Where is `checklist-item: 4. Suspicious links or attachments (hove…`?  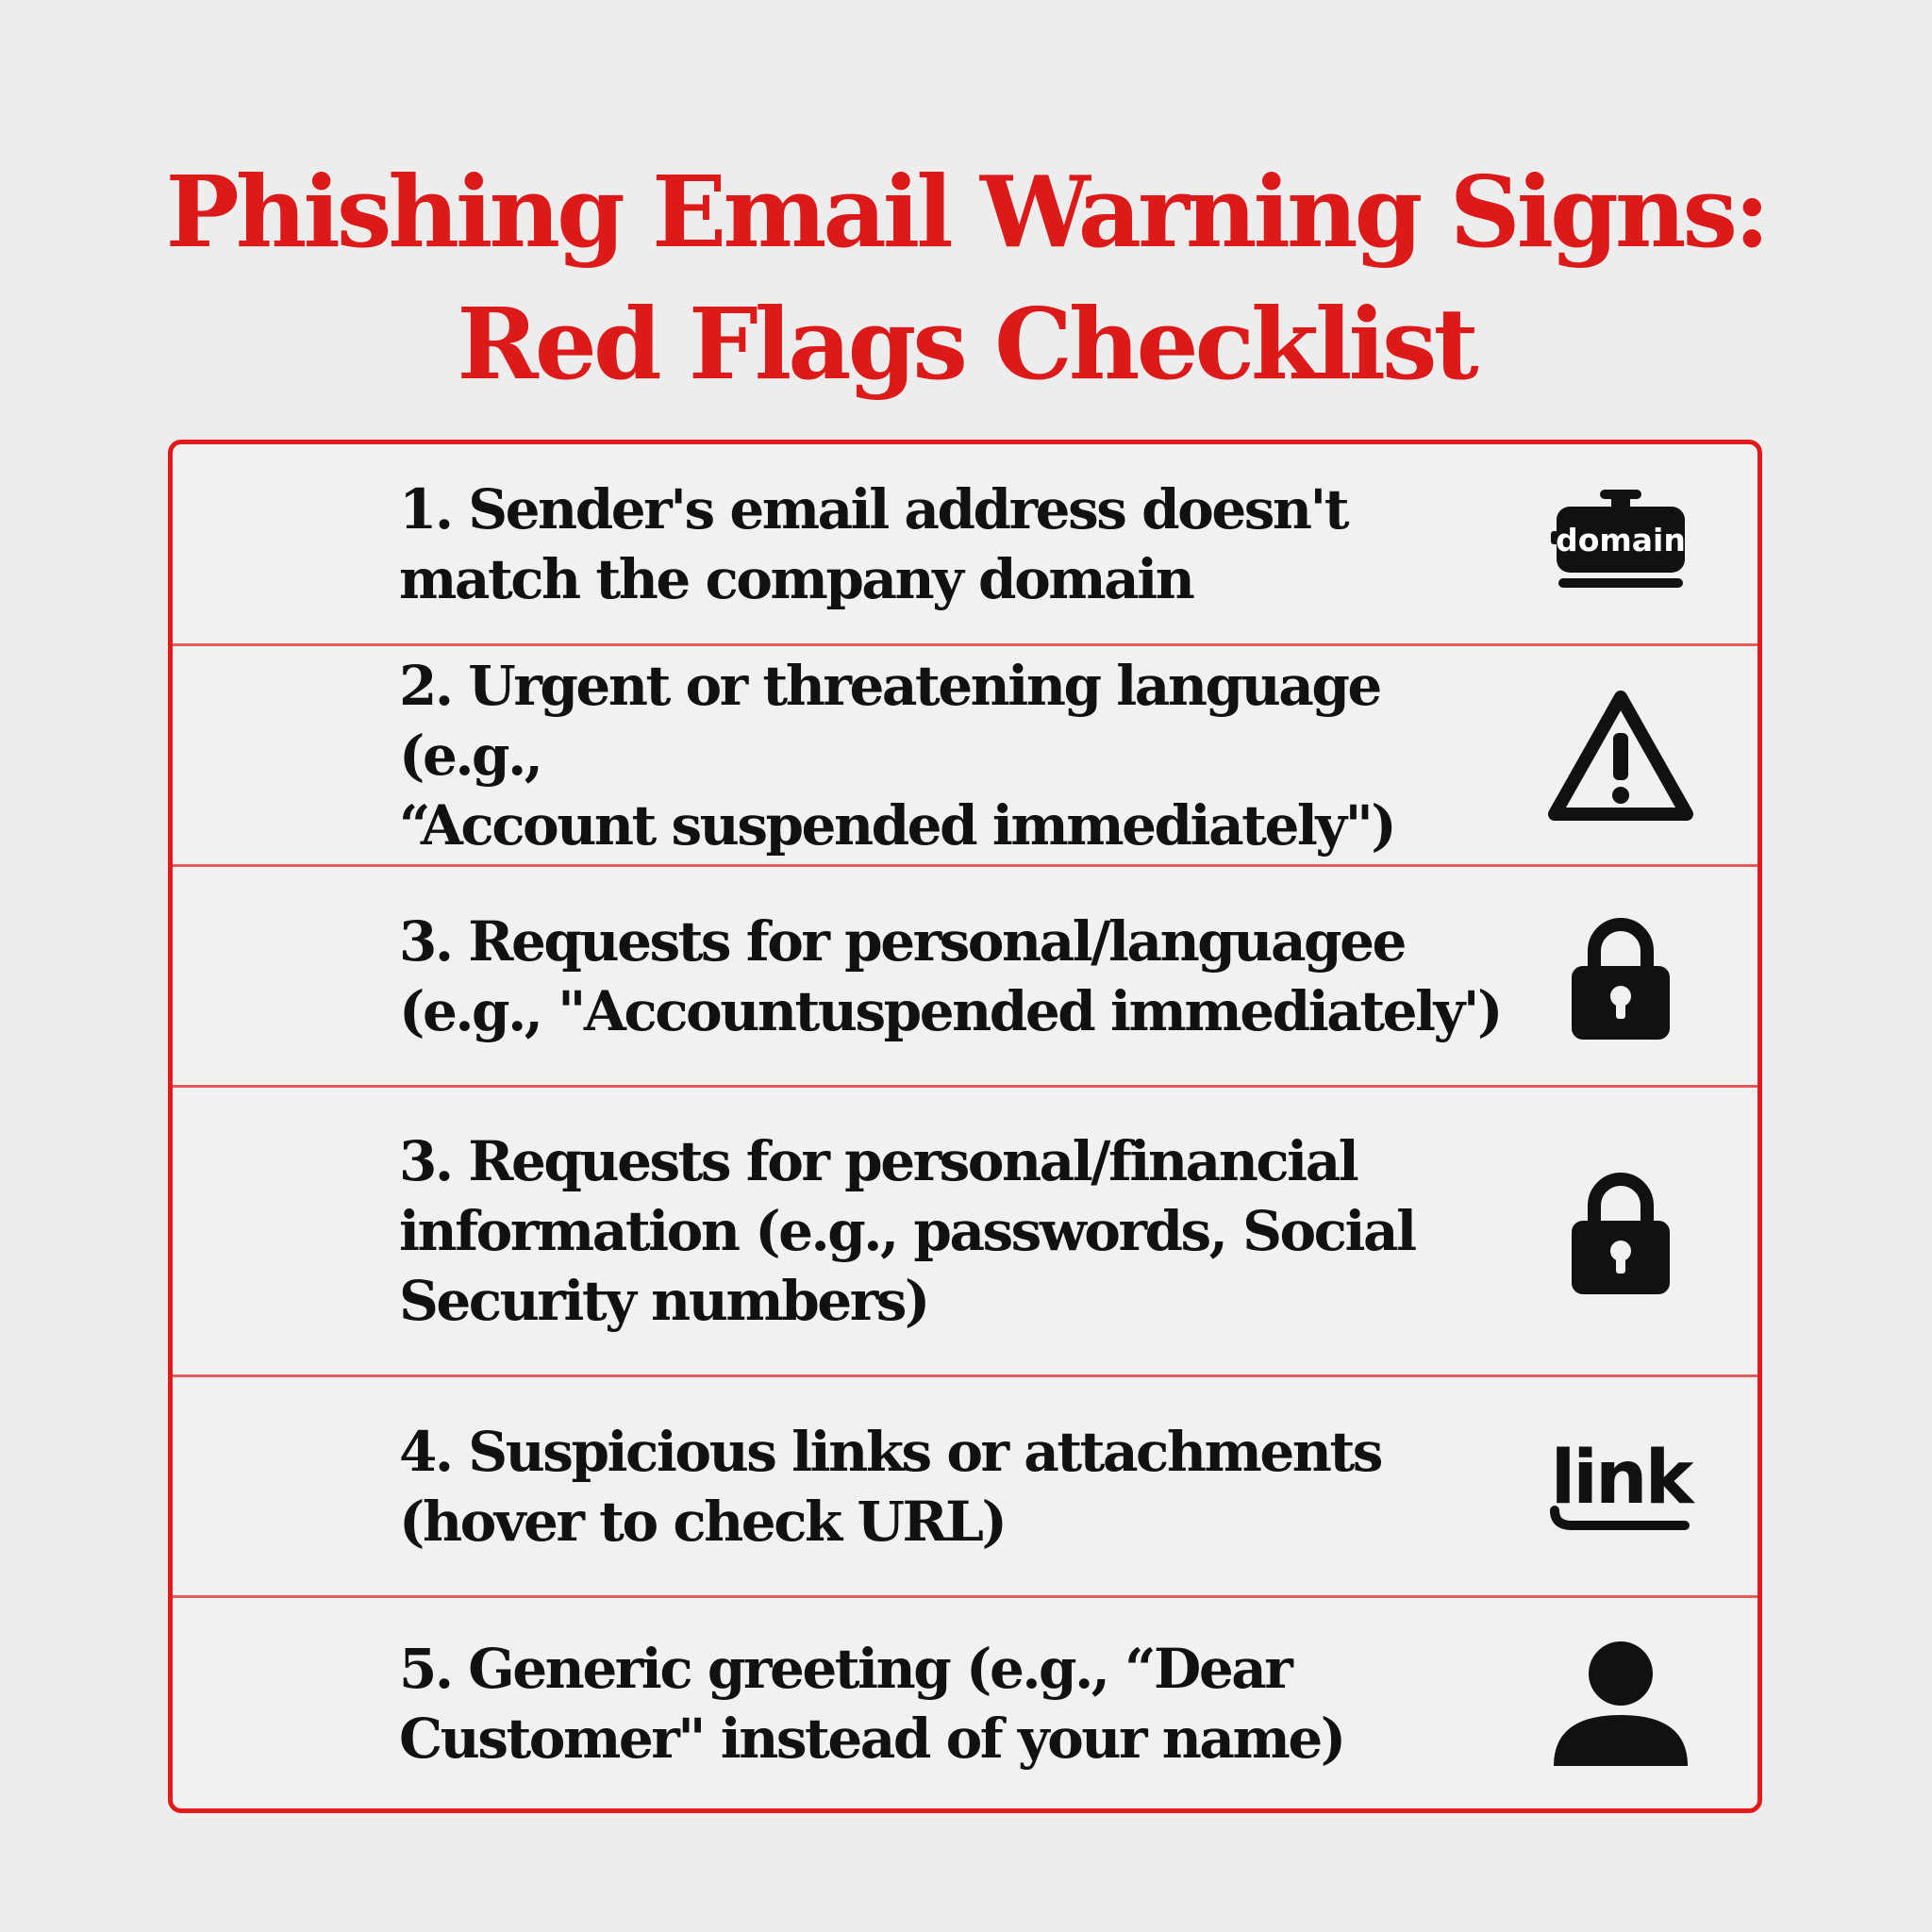 checklist-item: 4. Suspicious links or attachments (hove… is located at coordinates (965, 1488).